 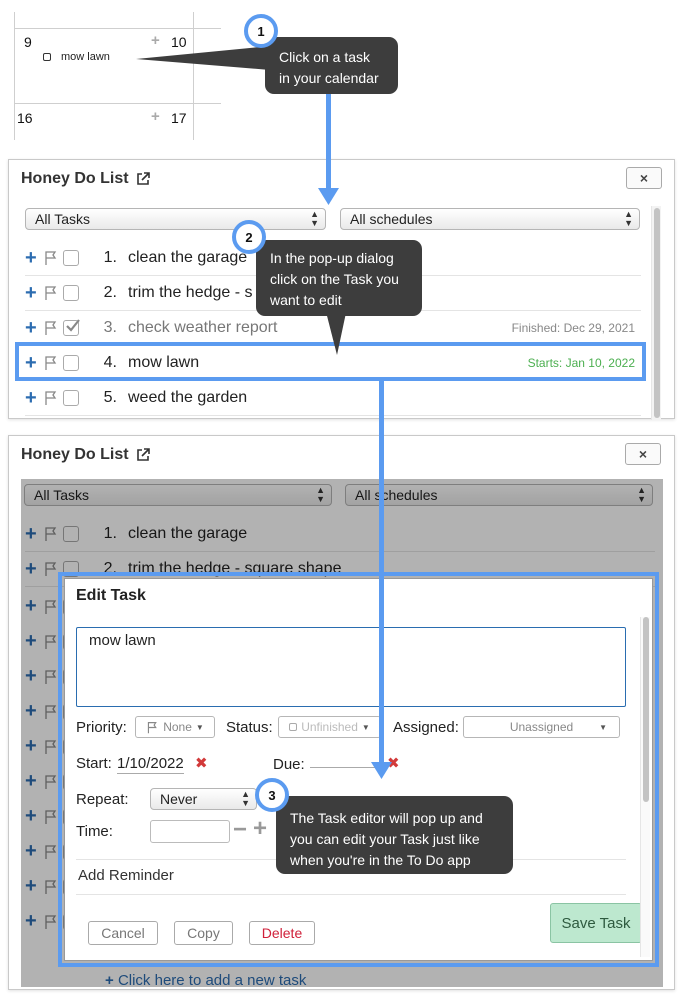 What do you see at coordinates (331, 65) in the screenshot?
I see `callout-step-1: Click on a task in your calendar` at bounding box center [331, 65].